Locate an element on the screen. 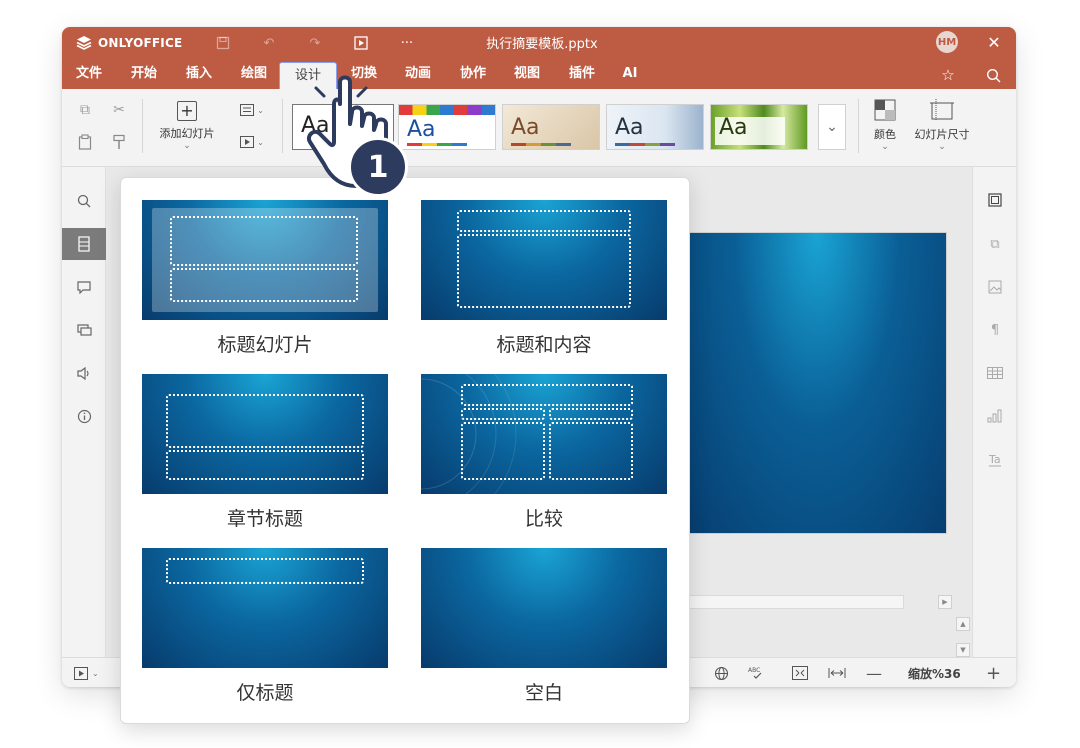  slide-size-button: 幻灯片尺寸 ⌄ is located at coordinates (942, 125).